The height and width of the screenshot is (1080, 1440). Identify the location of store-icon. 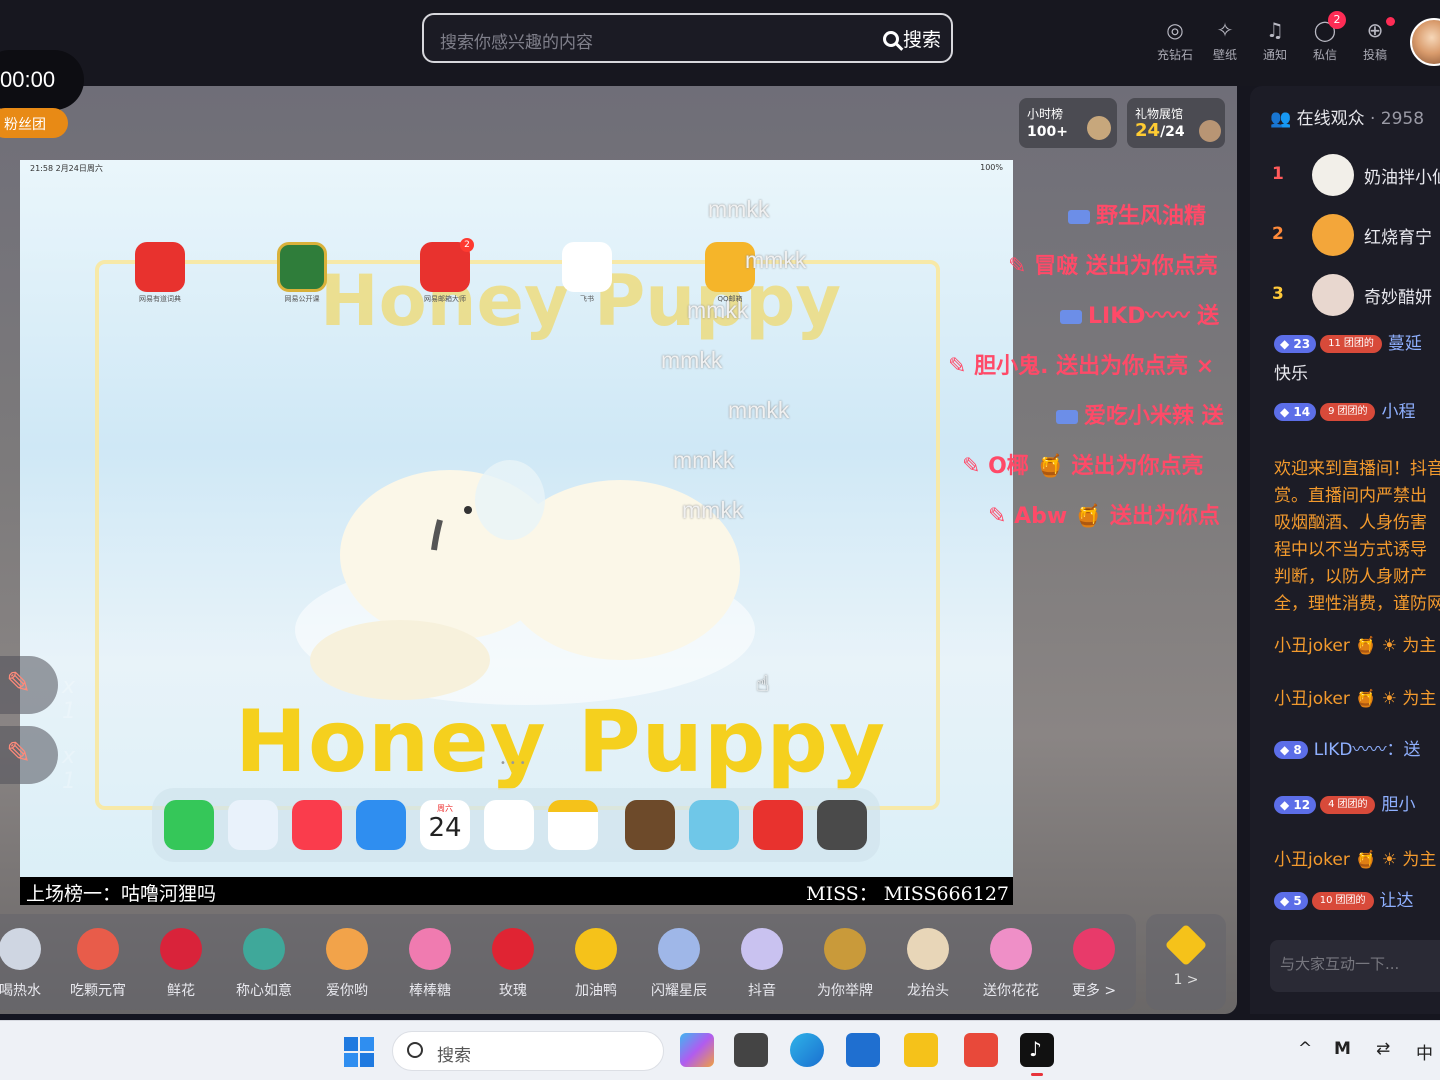
(863, 1050).